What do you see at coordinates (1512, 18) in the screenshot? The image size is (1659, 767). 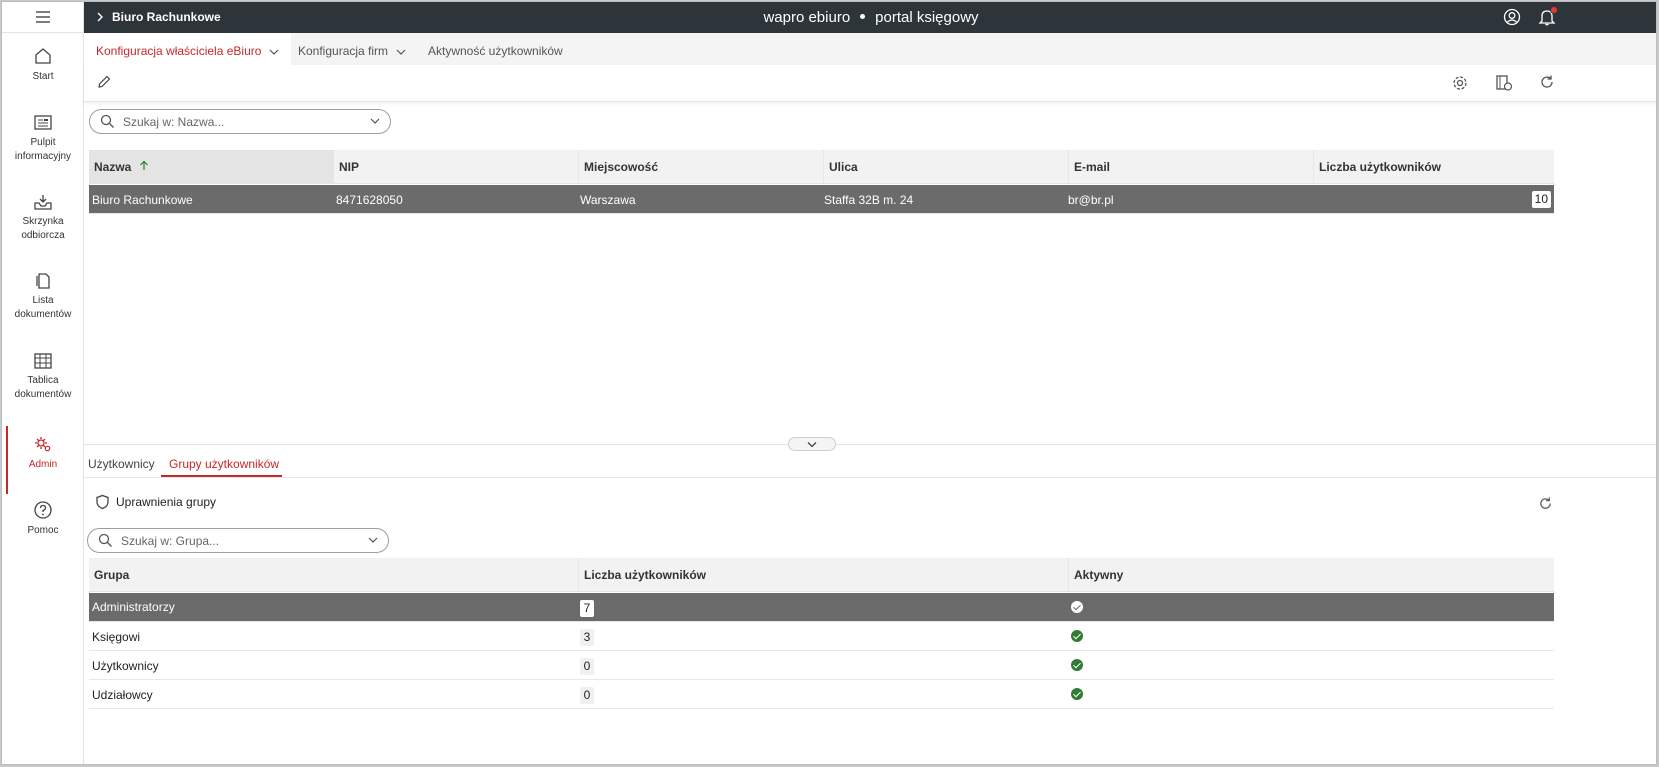 I see `user-circle-icon` at bounding box center [1512, 18].